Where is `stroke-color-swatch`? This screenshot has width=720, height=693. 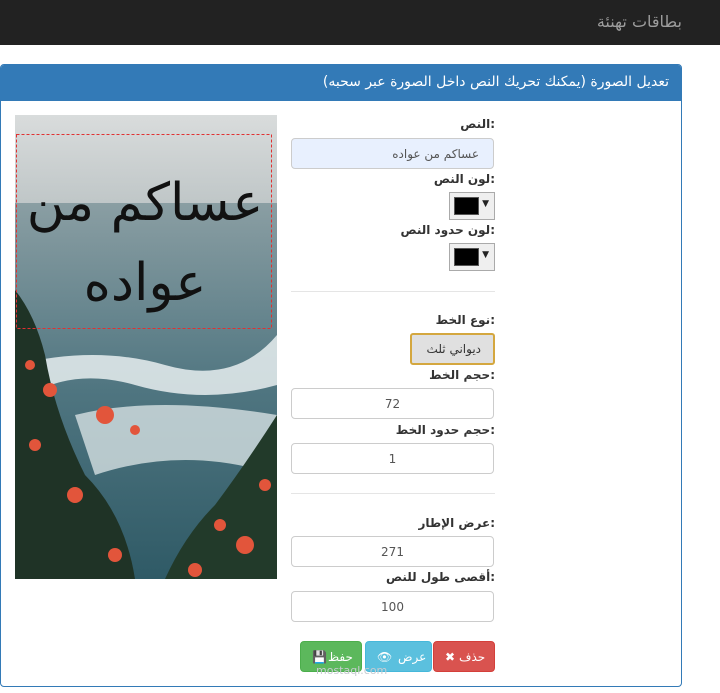
stroke-color-swatch is located at coordinates (466, 257).